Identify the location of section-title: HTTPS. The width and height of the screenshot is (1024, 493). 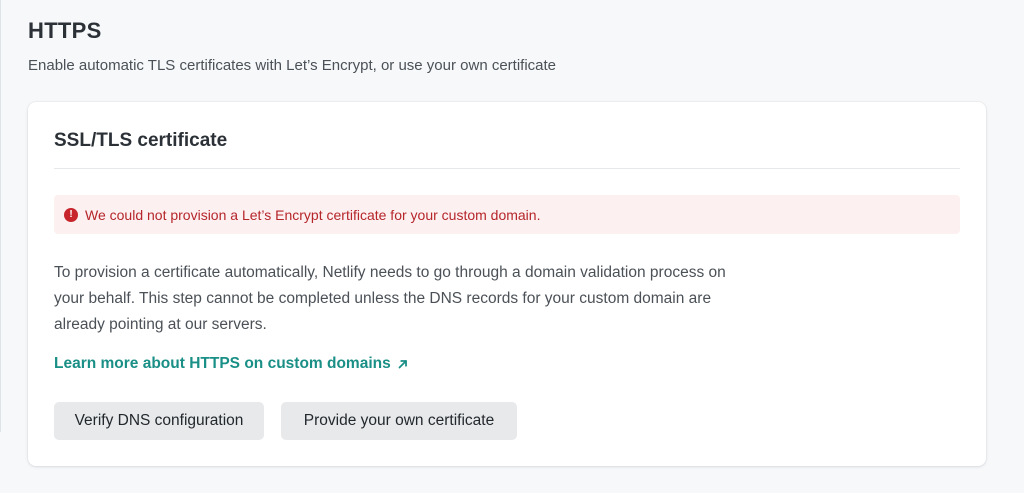
(65, 30).